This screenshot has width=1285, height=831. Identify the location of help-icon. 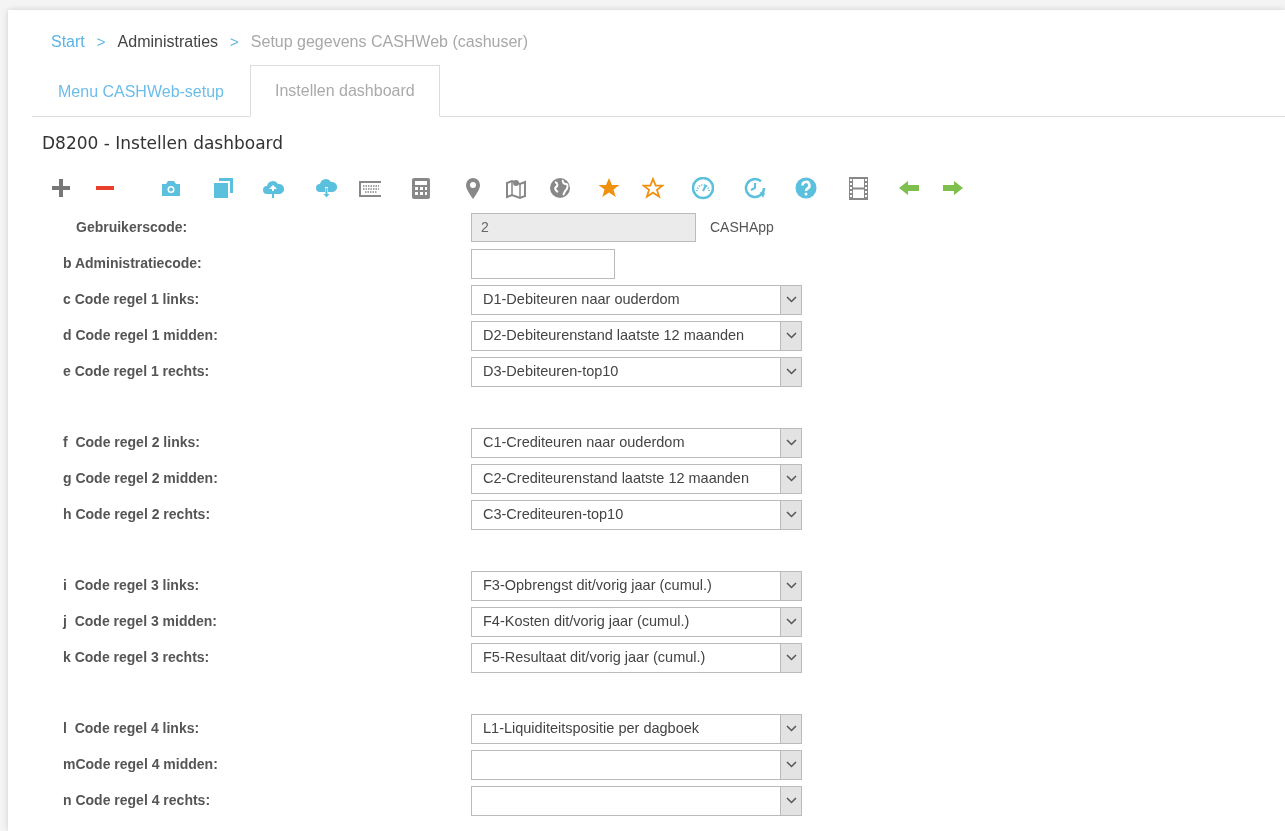
(806, 188).